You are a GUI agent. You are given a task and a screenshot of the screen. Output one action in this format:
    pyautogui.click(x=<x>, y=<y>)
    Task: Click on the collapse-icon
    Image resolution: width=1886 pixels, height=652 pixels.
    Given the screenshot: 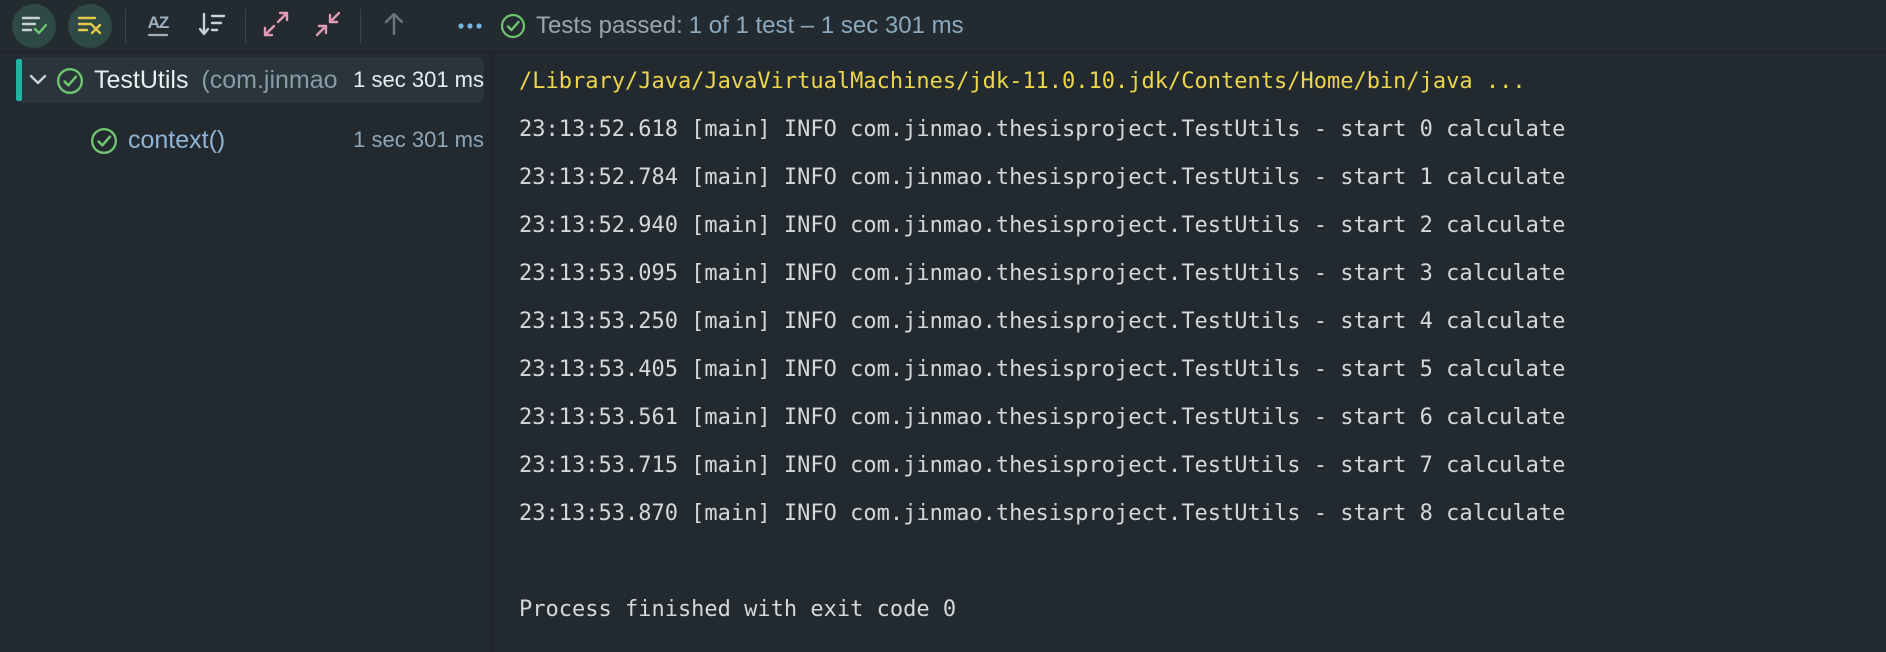 What is the action you would take?
    pyautogui.click(x=328, y=26)
    